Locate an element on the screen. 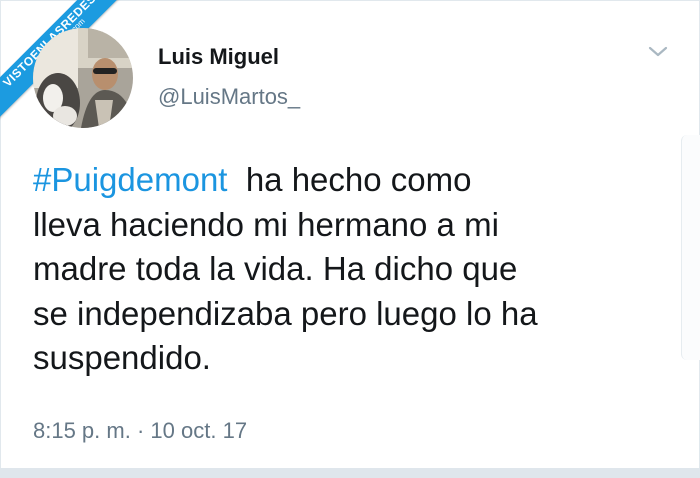  tweet-date: 10 oct. 17 is located at coordinates (199, 430).